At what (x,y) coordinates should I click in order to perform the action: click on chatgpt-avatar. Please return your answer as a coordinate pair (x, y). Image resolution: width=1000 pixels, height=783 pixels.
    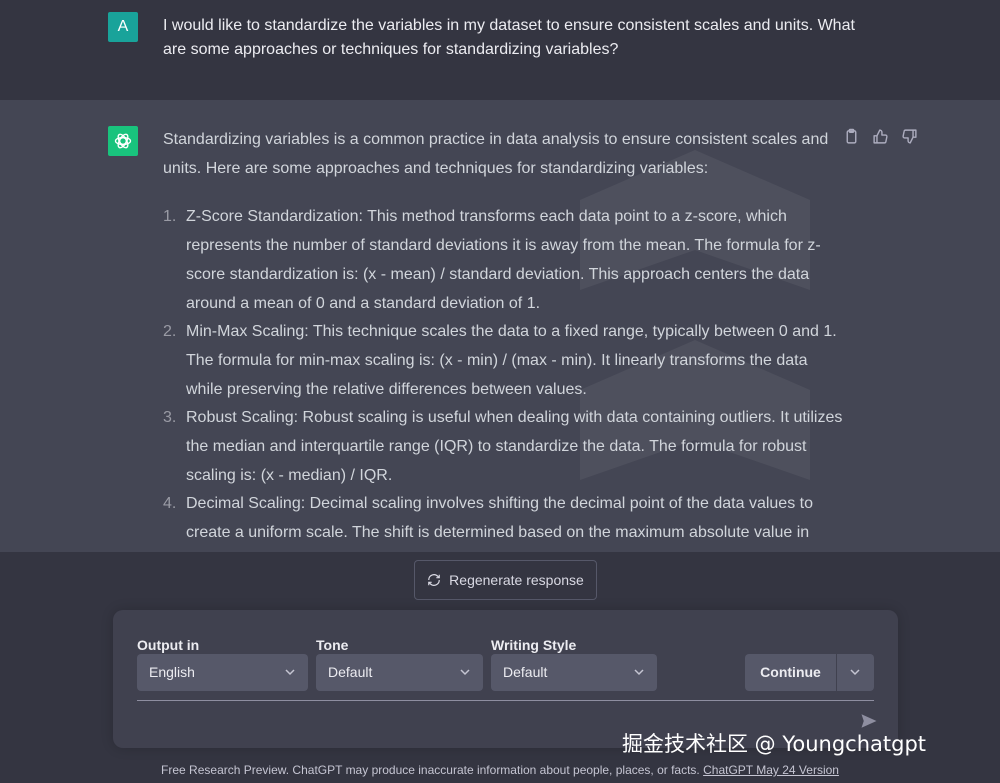
    Looking at the image, I should click on (123, 141).